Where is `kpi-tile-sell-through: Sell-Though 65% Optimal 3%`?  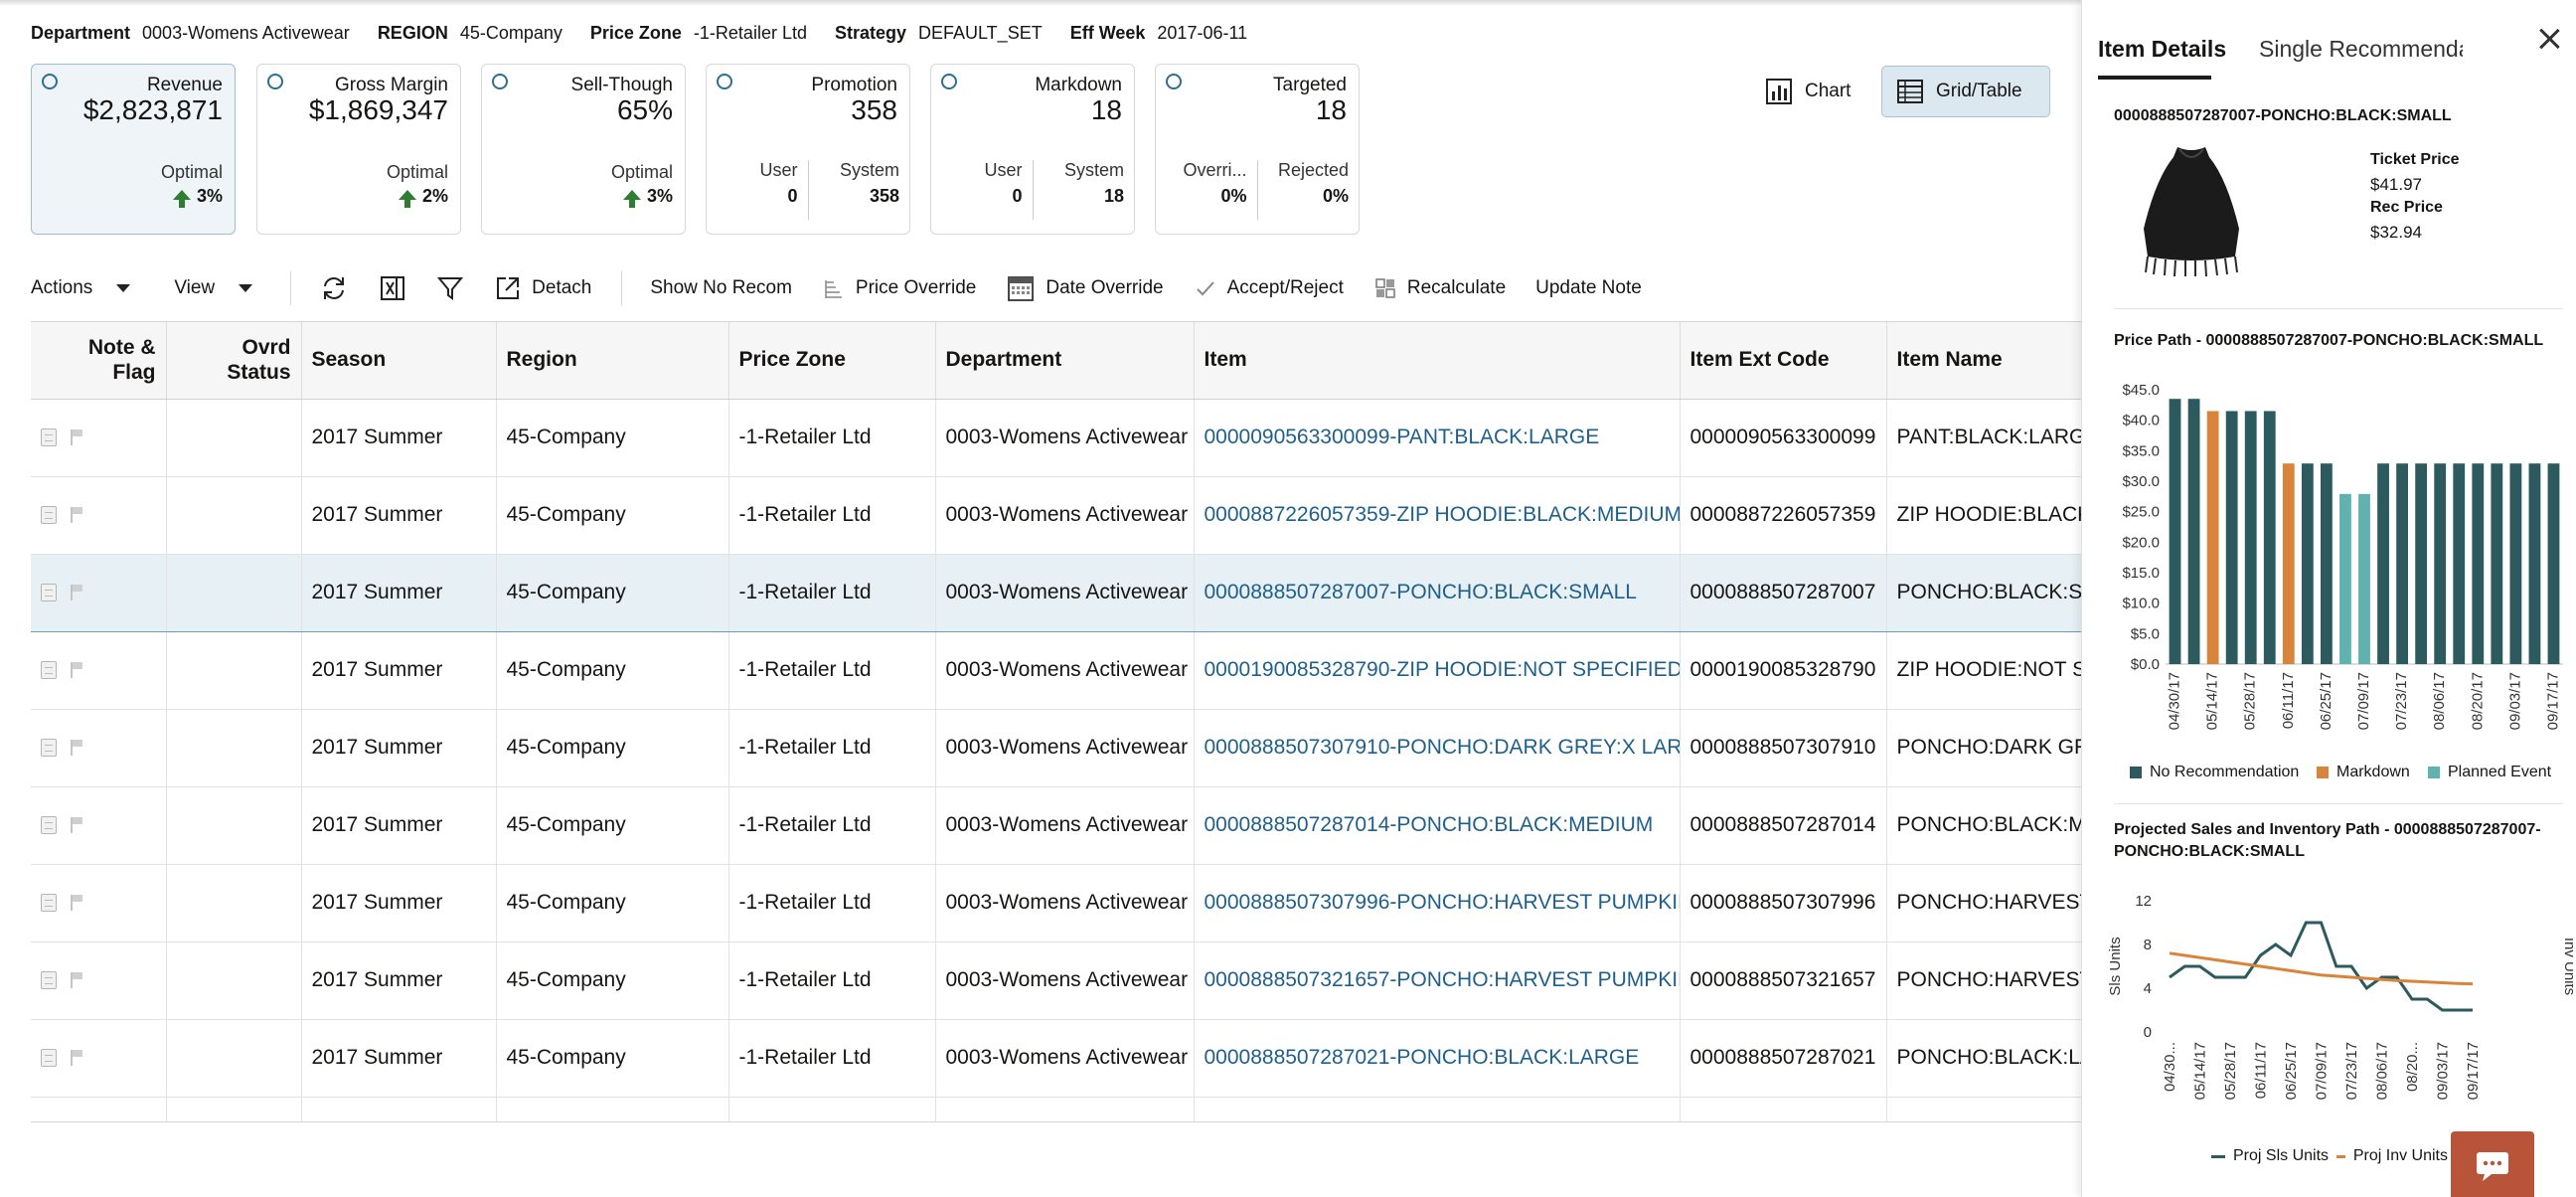
kpi-tile-sell-through: Sell-Though 65% Optimal 3% is located at coordinates (583, 149).